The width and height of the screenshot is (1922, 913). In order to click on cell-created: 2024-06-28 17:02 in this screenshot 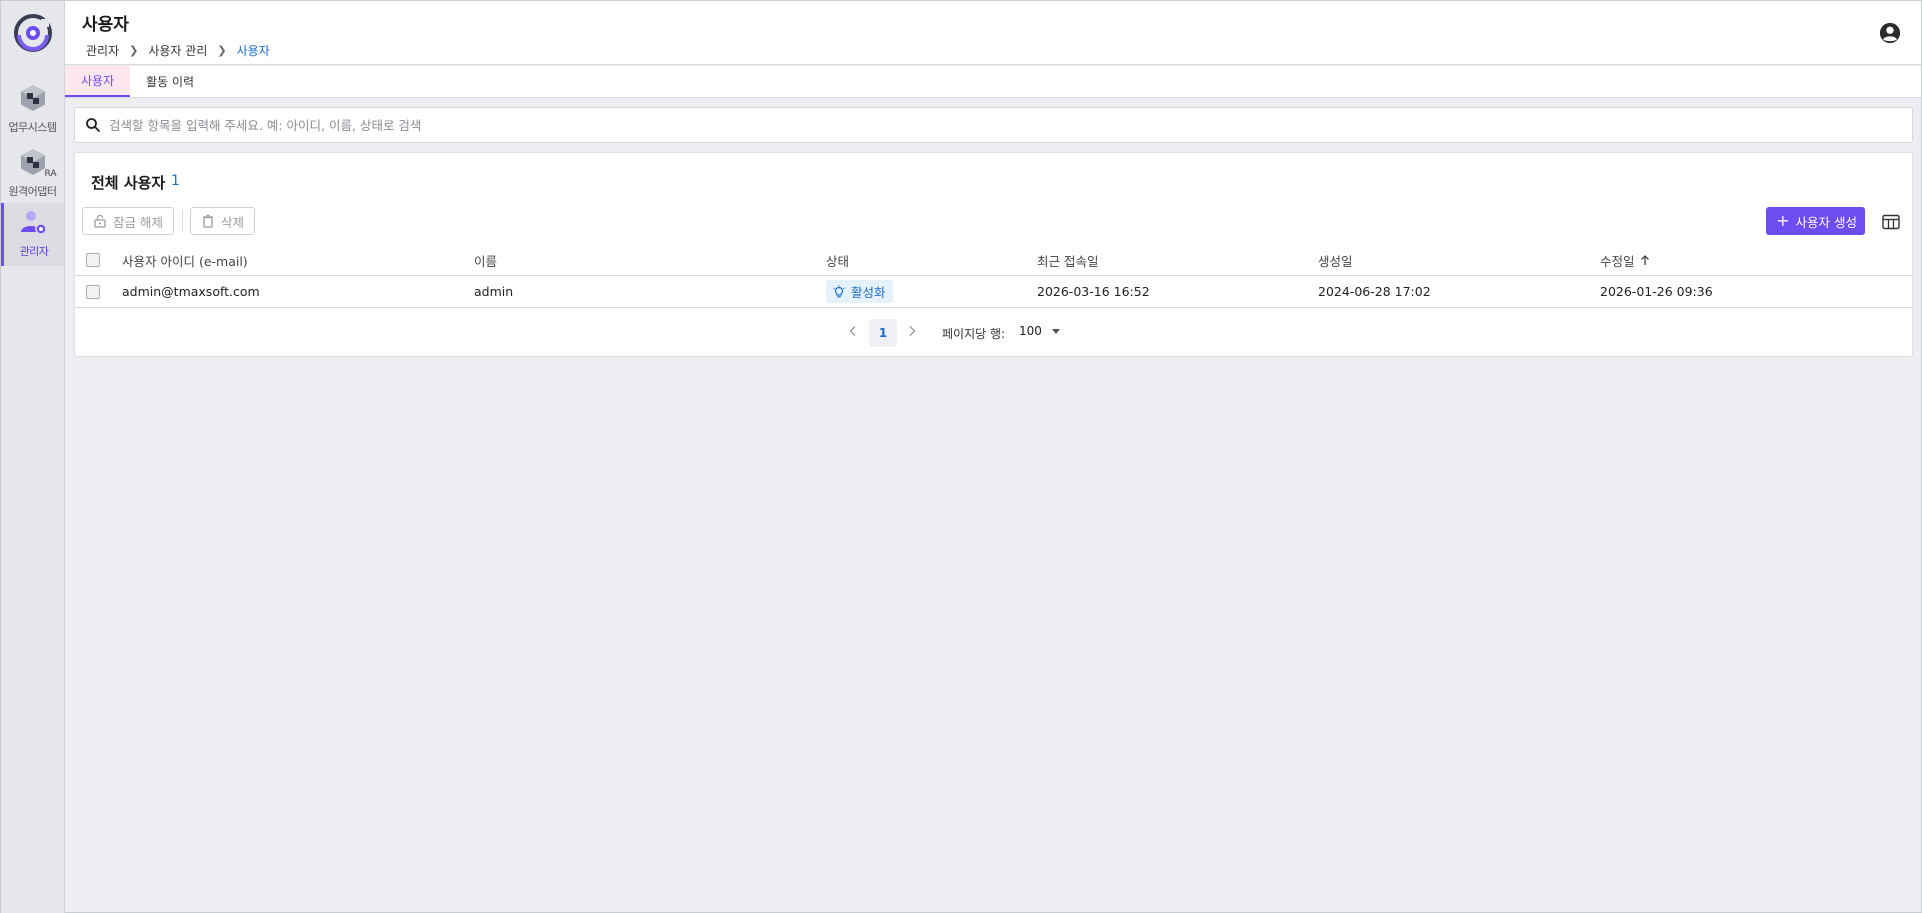, I will do `click(1374, 291)`.